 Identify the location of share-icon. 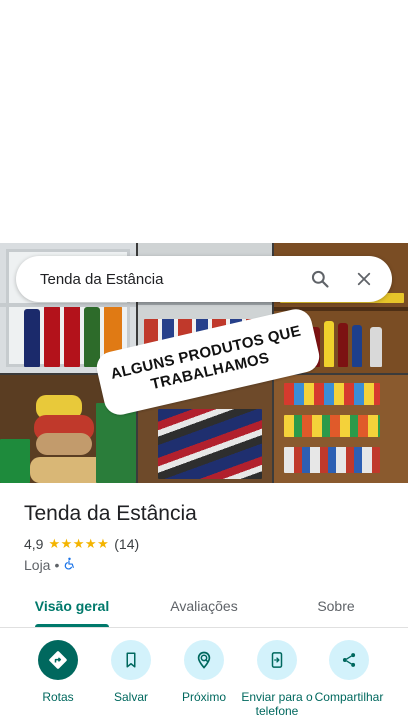
(349, 660).